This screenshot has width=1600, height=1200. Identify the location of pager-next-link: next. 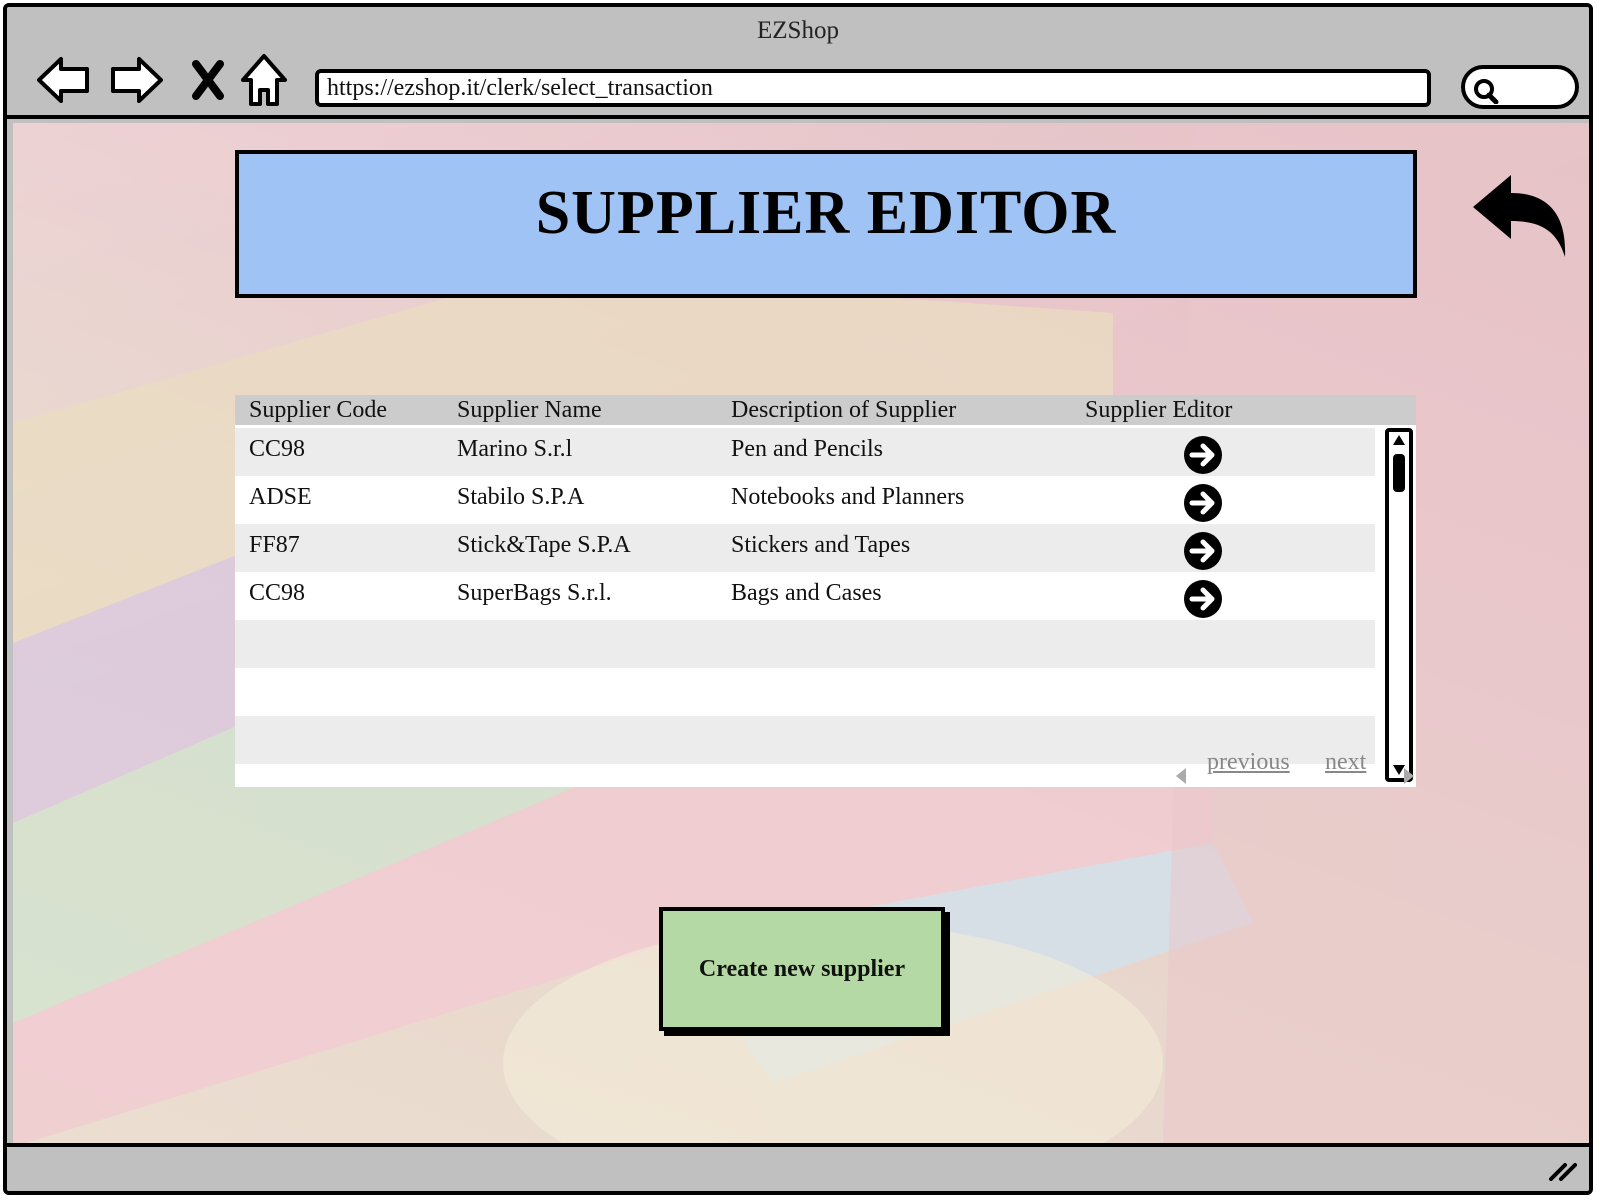
(1345, 762).